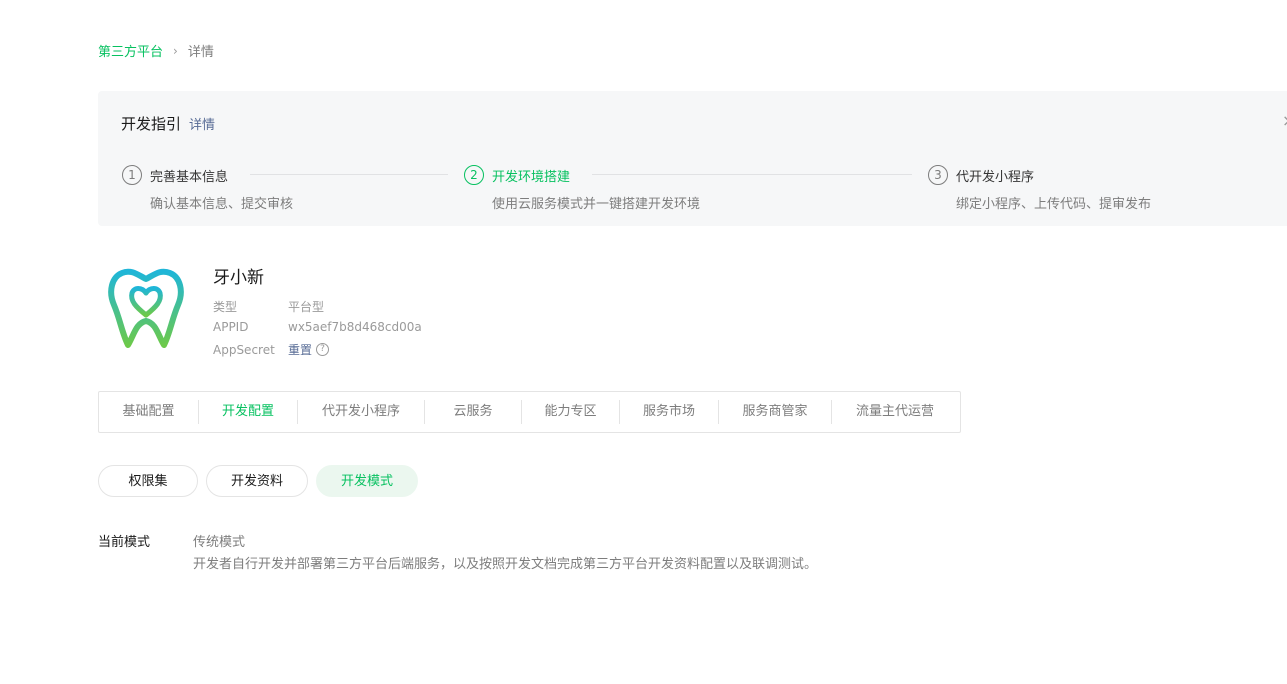 The width and height of the screenshot is (1287, 684). Describe the element at coordinates (775, 412) in the screenshot. I see `tab-service-manager: 服务商管家` at that location.